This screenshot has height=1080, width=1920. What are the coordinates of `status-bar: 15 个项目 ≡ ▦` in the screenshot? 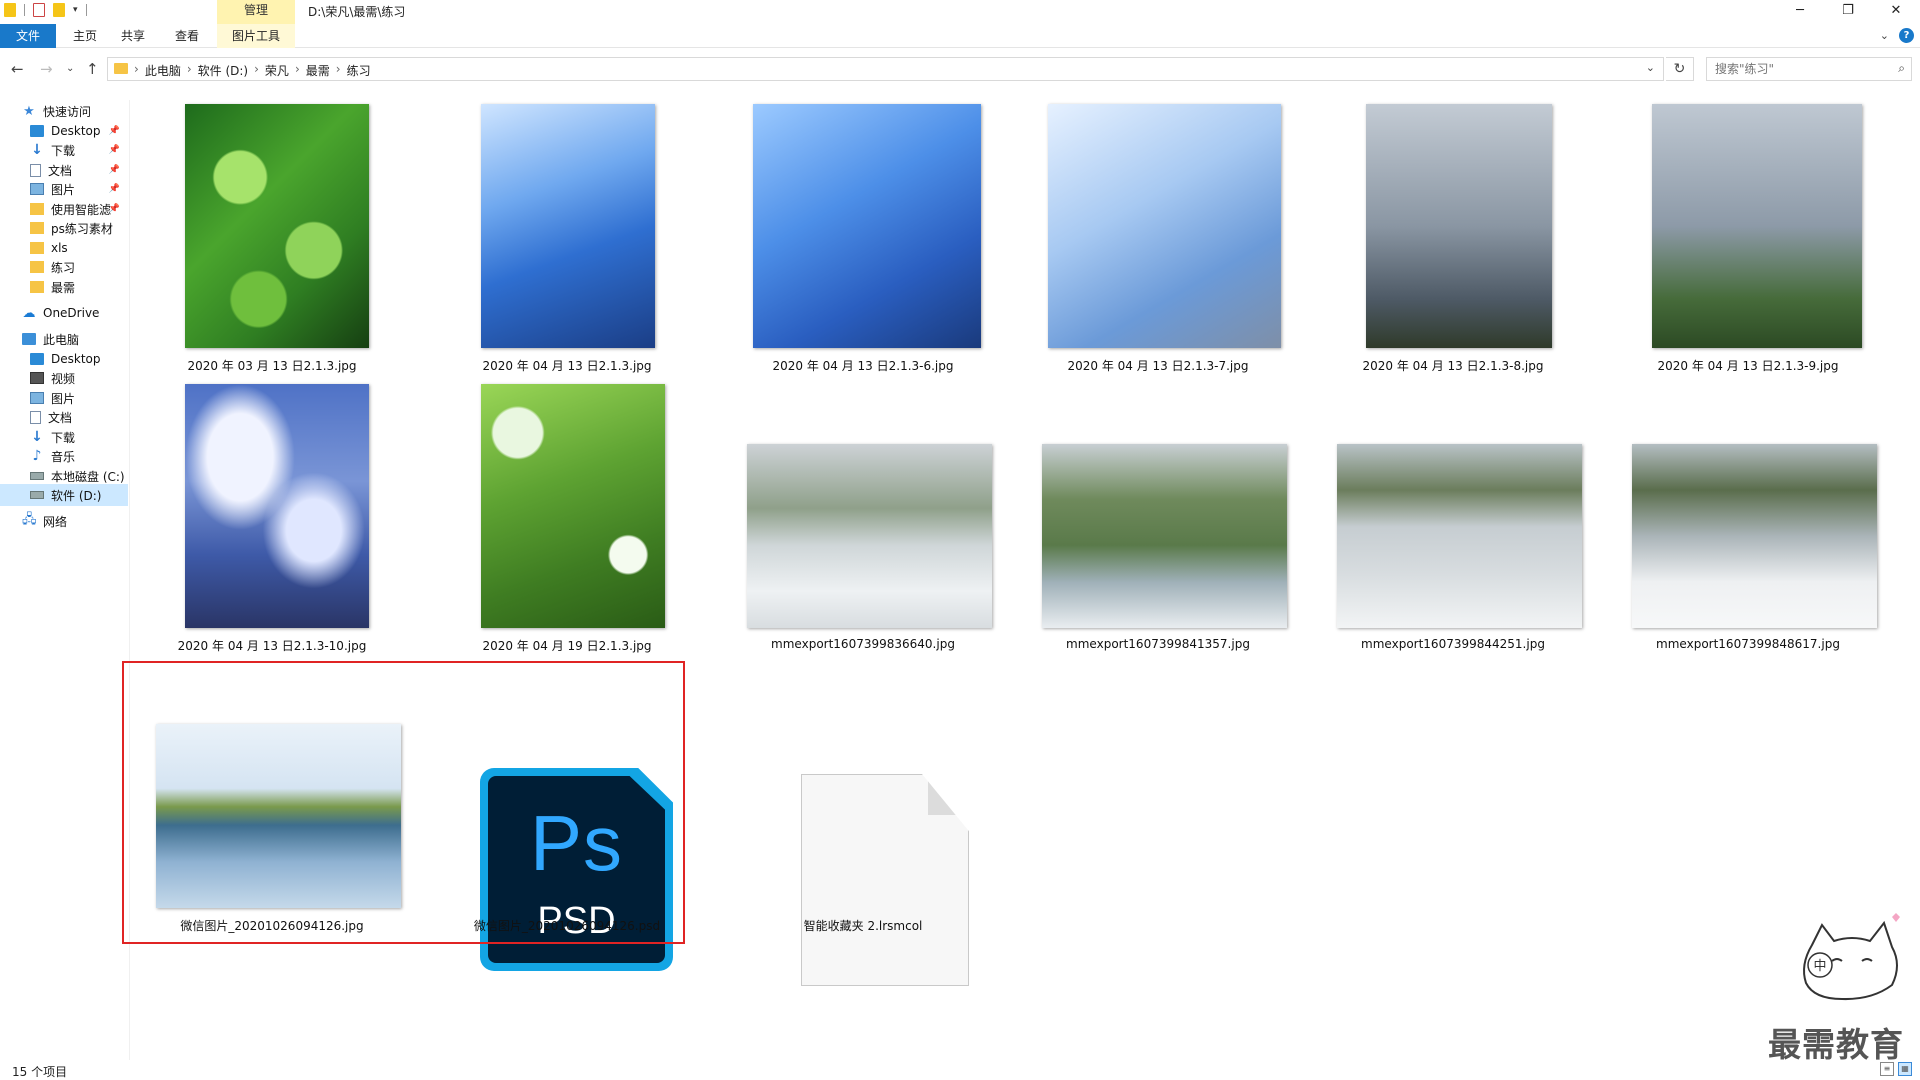 It's located at (960, 1070).